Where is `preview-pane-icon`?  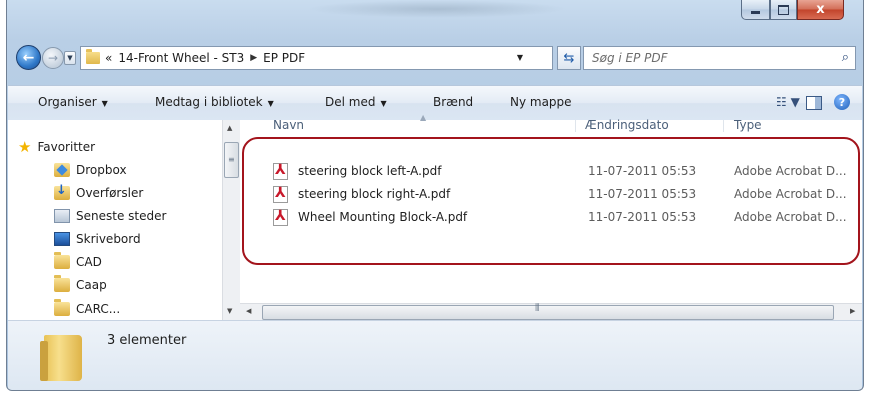 preview-pane-icon is located at coordinates (814, 103).